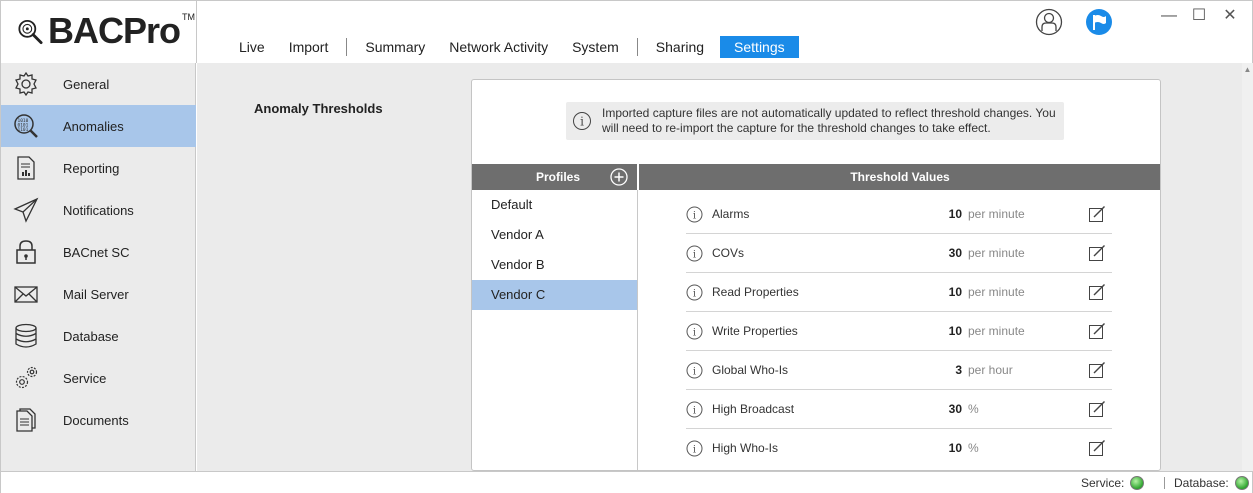 The image size is (1253, 493). I want to click on gear-icon, so click(26, 84).